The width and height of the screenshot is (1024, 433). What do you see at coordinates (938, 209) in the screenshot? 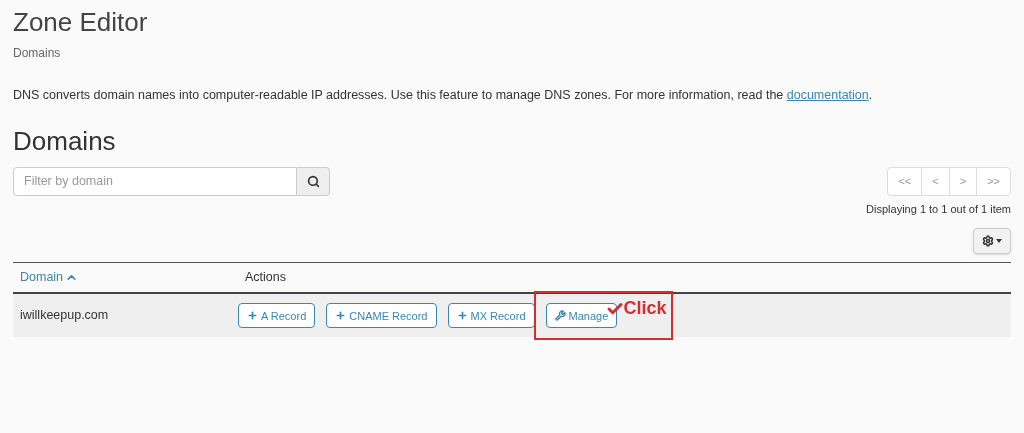
I see `pagination-summary: Displaying 1 to 1 out of 1 item` at bounding box center [938, 209].